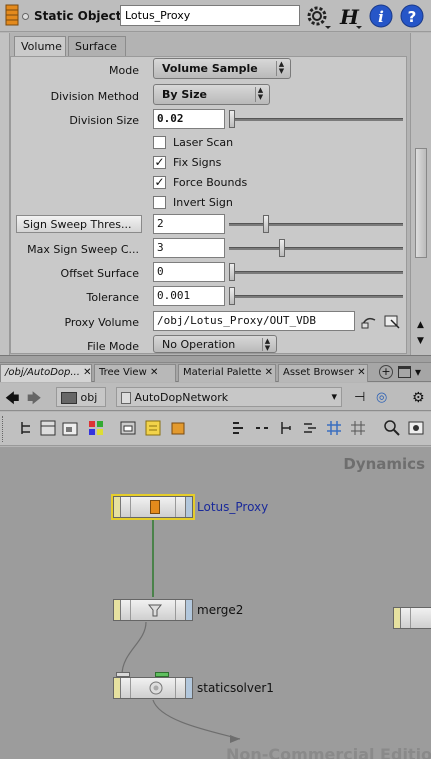  Describe the element at coordinates (381, 397) in the screenshot. I see `link-icon: ◎` at that location.